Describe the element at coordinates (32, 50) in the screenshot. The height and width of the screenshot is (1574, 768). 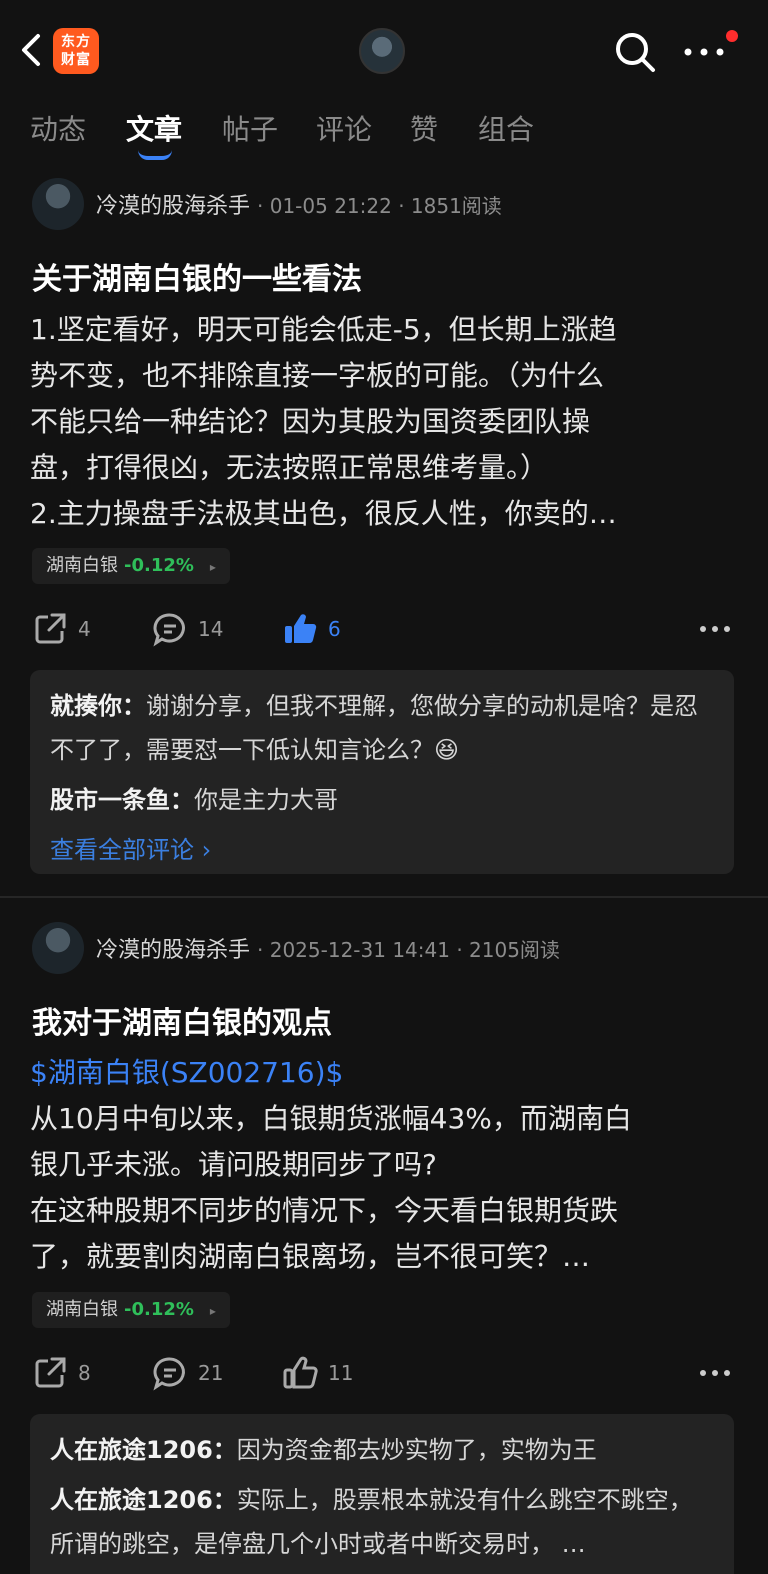
I see `back-icon` at that location.